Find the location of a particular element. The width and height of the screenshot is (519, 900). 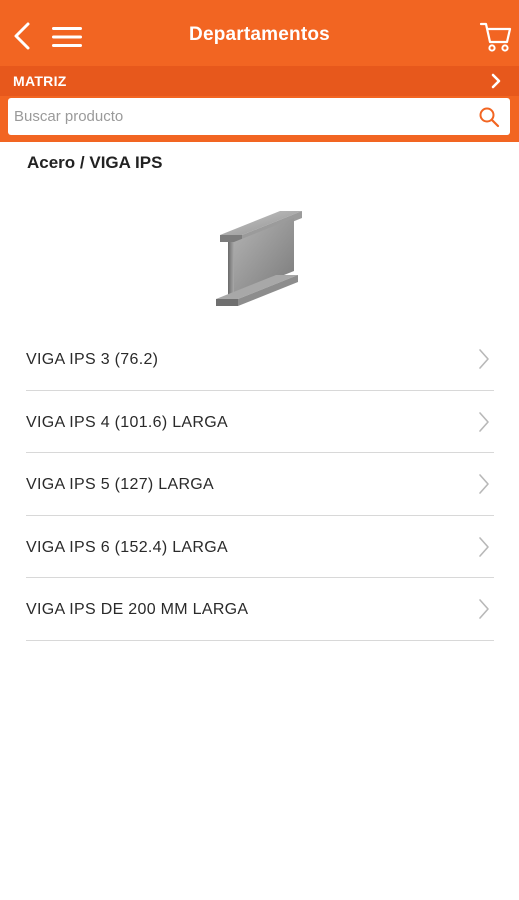

chevron-left-icon is located at coordinates (22, 36).